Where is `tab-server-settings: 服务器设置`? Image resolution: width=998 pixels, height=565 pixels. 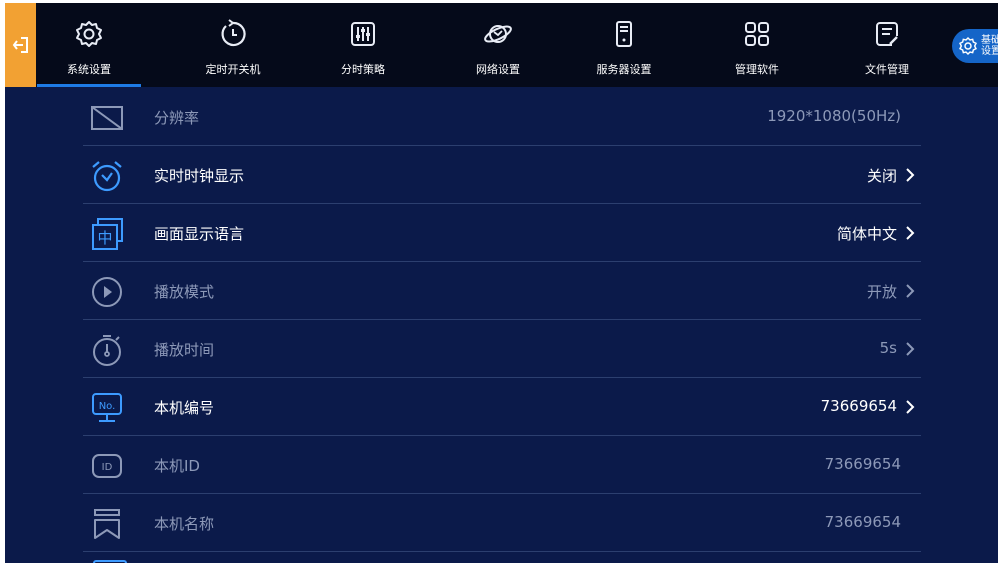
tab-server-settings: 服务器设置 is located at coordinates (624, 45).